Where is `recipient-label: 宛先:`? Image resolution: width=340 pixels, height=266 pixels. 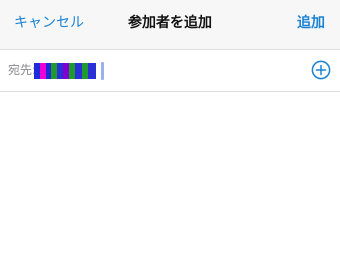
recipient-label: 宛先: is located at coordinates (22, 70).